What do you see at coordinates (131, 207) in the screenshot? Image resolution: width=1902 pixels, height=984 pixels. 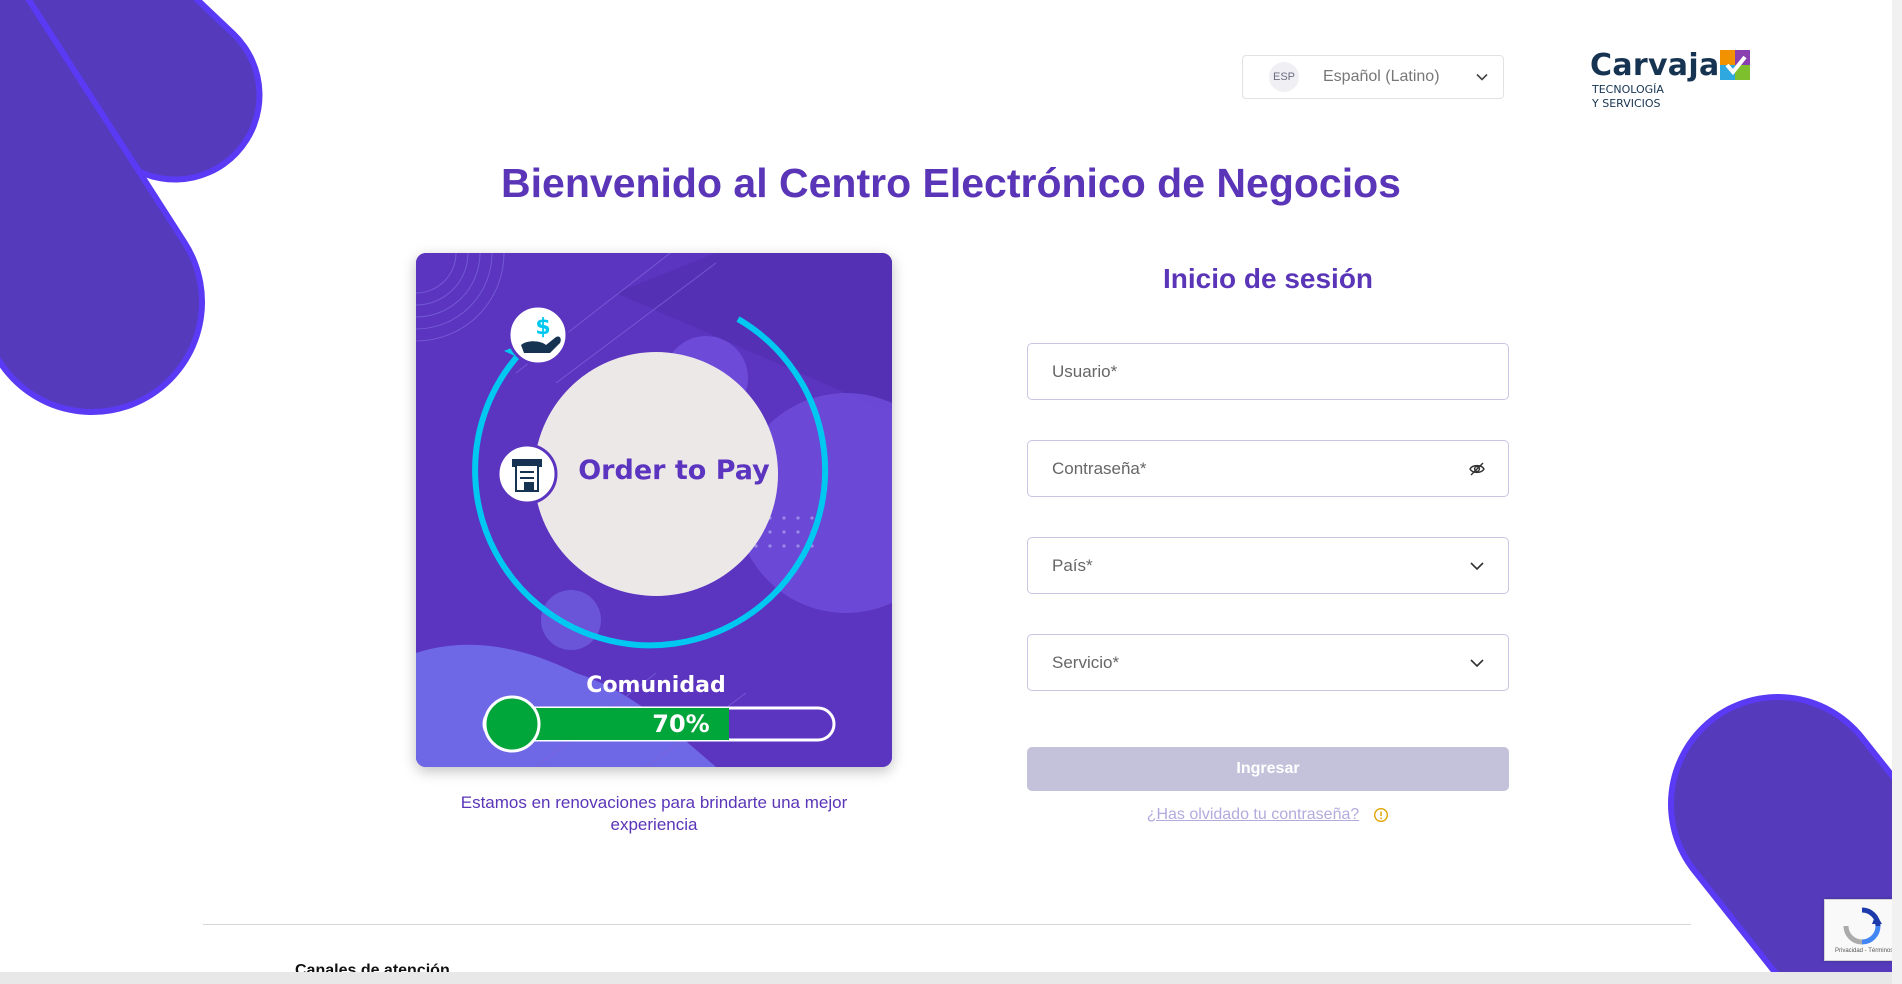 I see `decor-top-left` at bounding box center [131, 207].